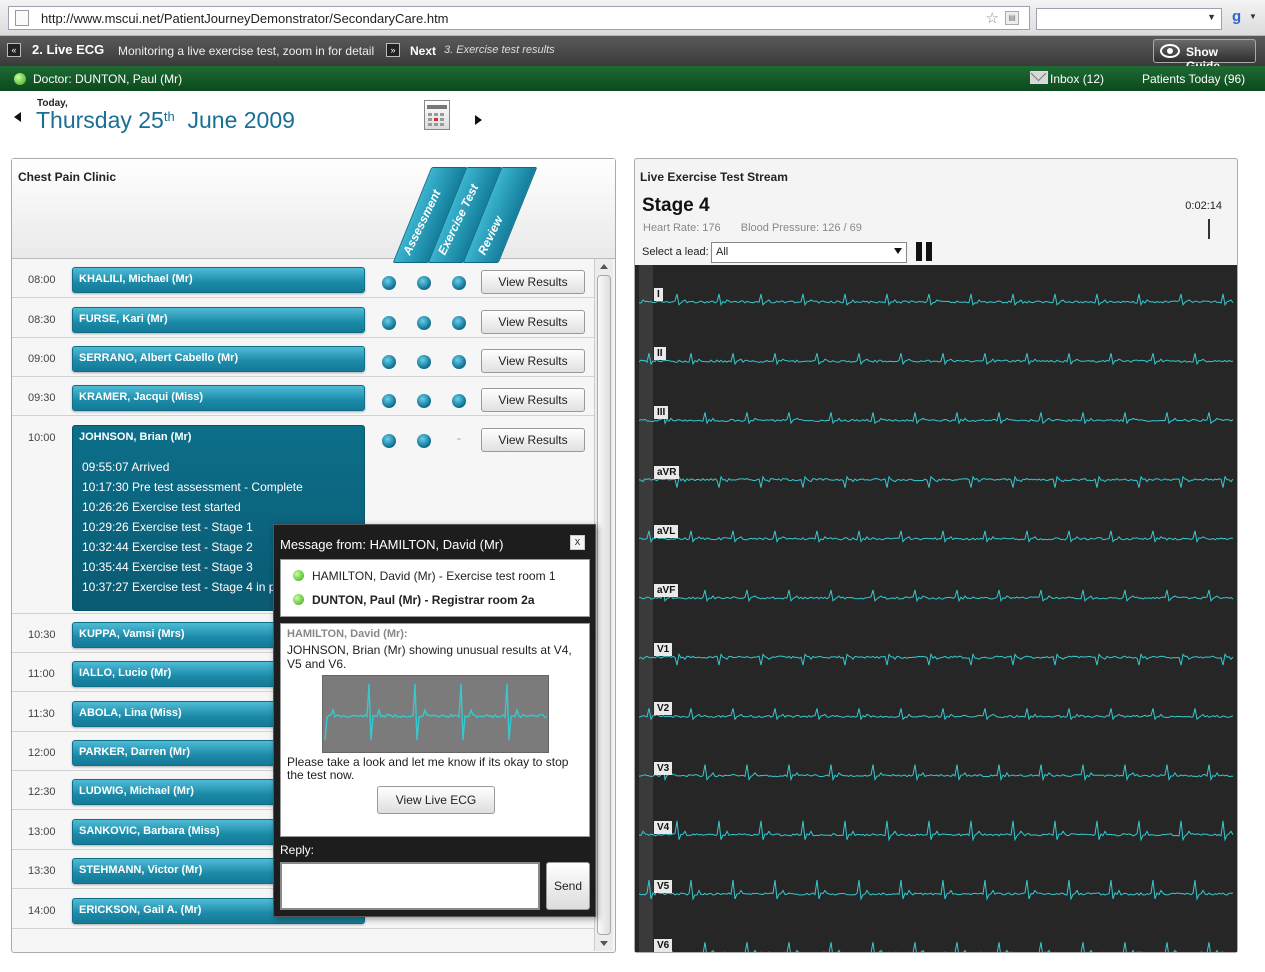  Describe the element at coordinates (495, 576) in the screenshot. I see `participant-location: - Exercise test room 1` at that location.